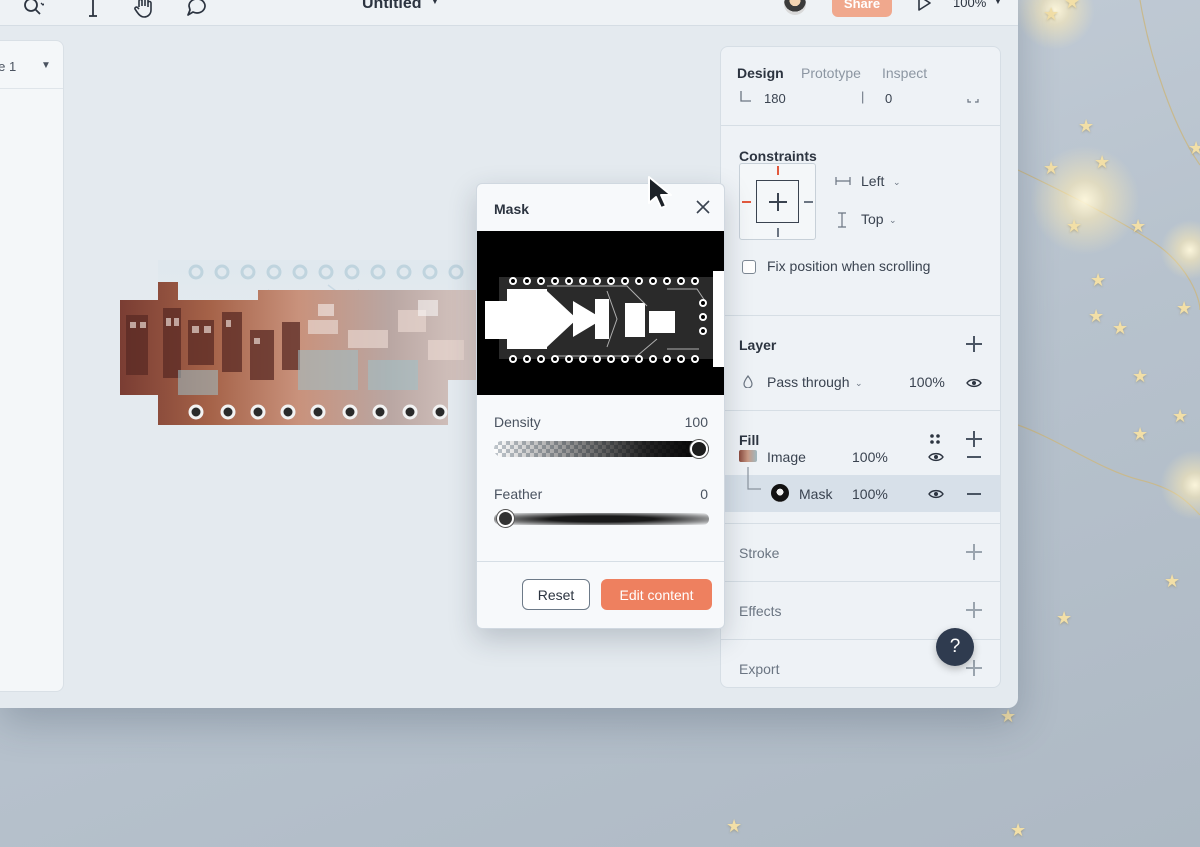 The image size is (1200, 847). What do you see at coordinates (600, 561) in the screenshot?
I see `divider` at bounding box center [600, 561].